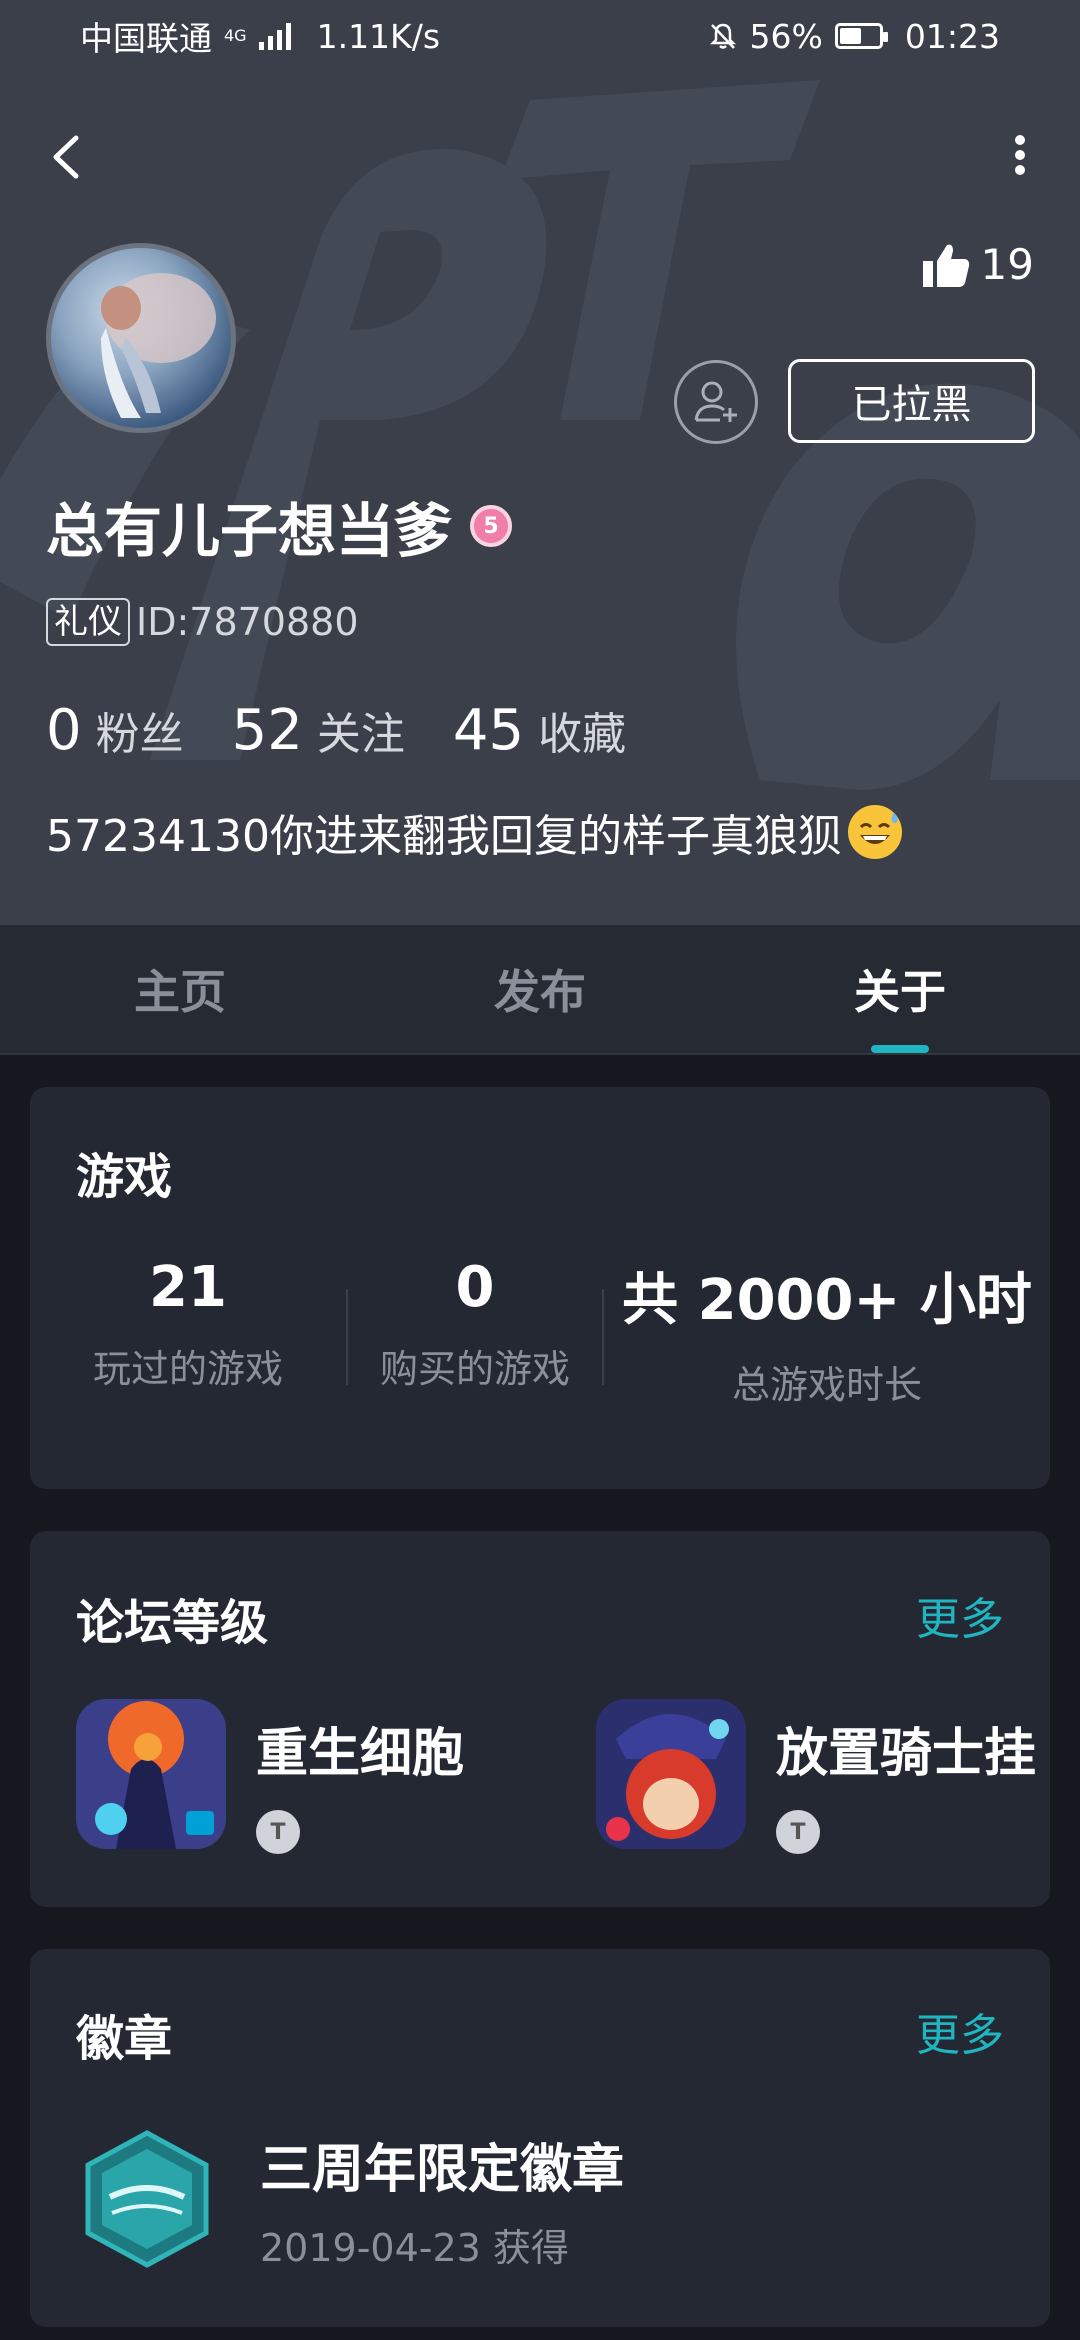 Image resolution: width=1080 pixels, height=2340 pixels. I want to click on tab-home: 主页, so click(180, 989).